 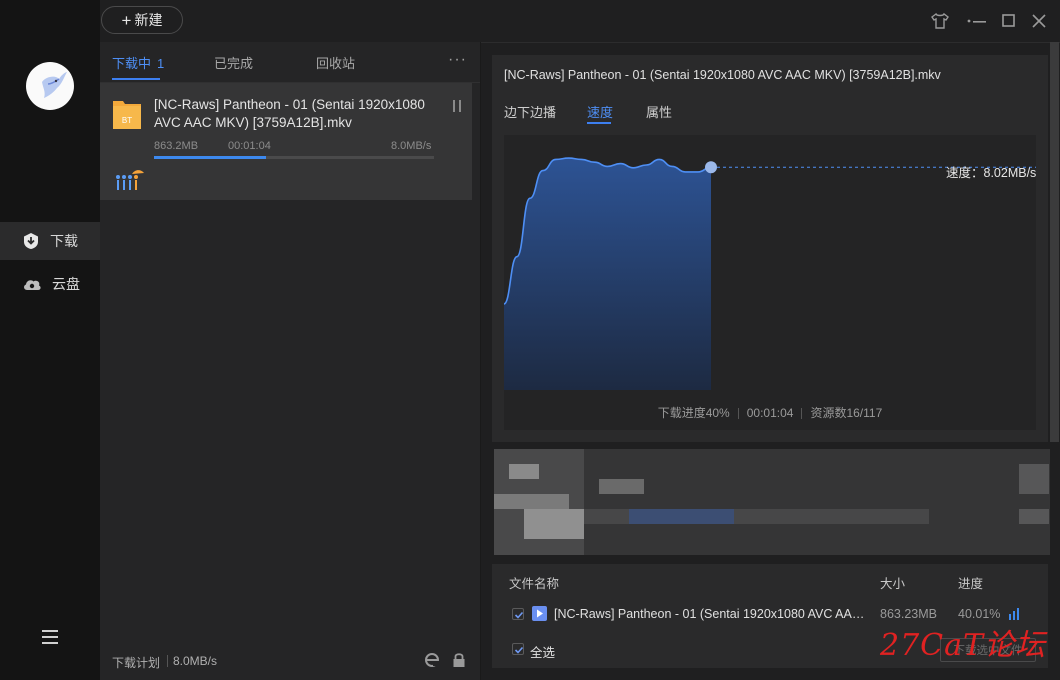 What do you see at coordinates (518, 614) in the screenshot?
I see `file-checkbox` at bounding box center [518, 614].